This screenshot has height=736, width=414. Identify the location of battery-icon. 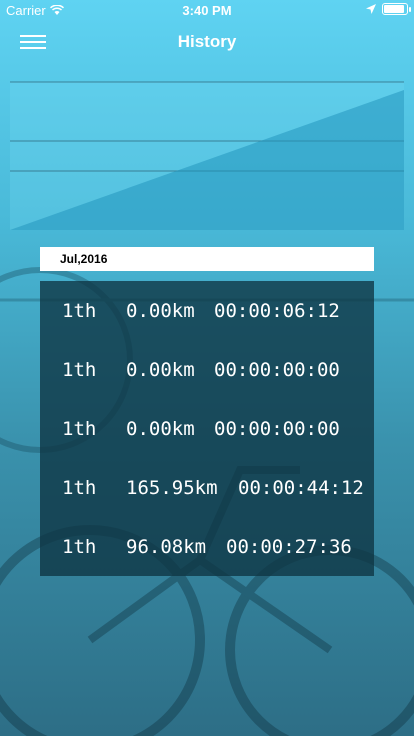
(396, 9).